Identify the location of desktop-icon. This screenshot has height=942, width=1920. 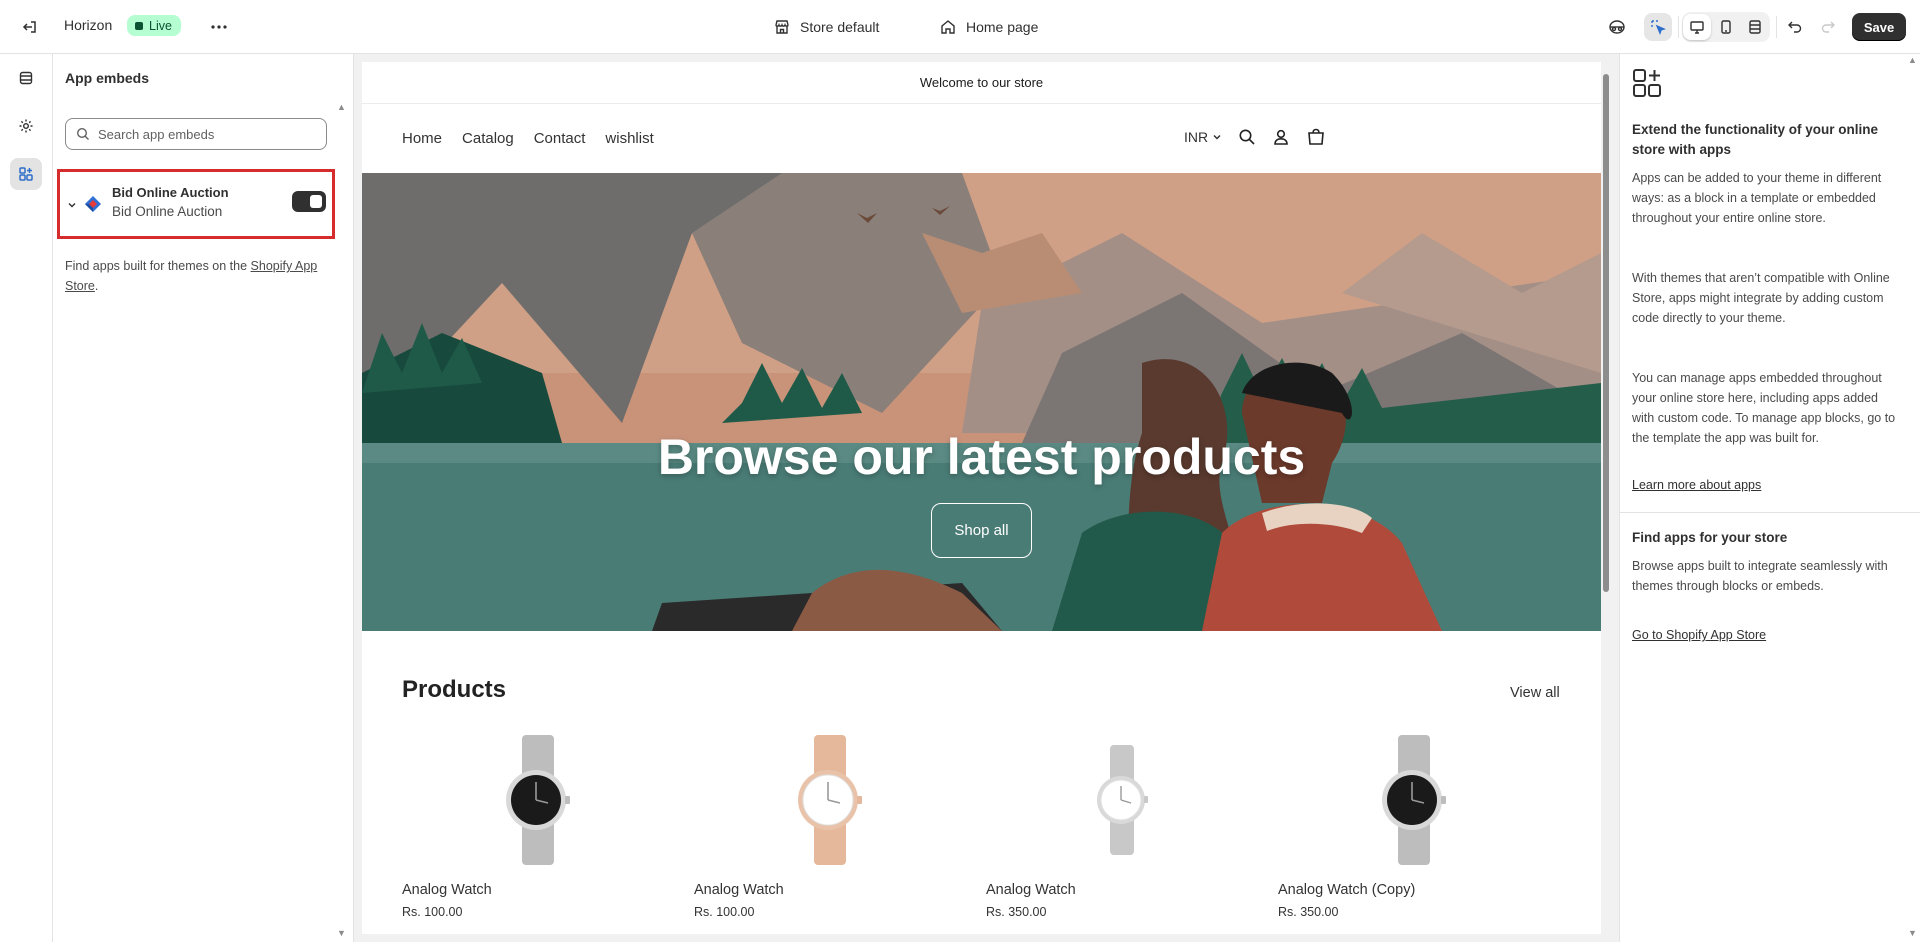
(1697, 27).